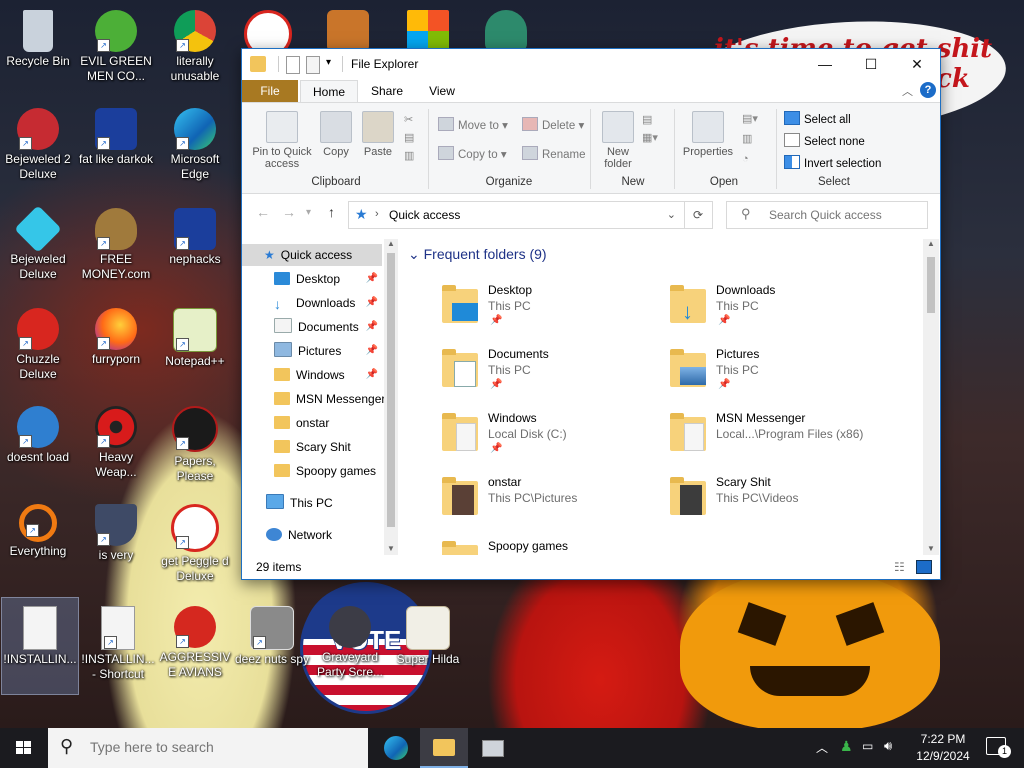 This screenshot has height=768, width=1024. What do you see at coordinates (822, 747) in the screenshot?
I see `show-hidden-icons-chevron-icon: ︿` at bounding box center [822, 747].